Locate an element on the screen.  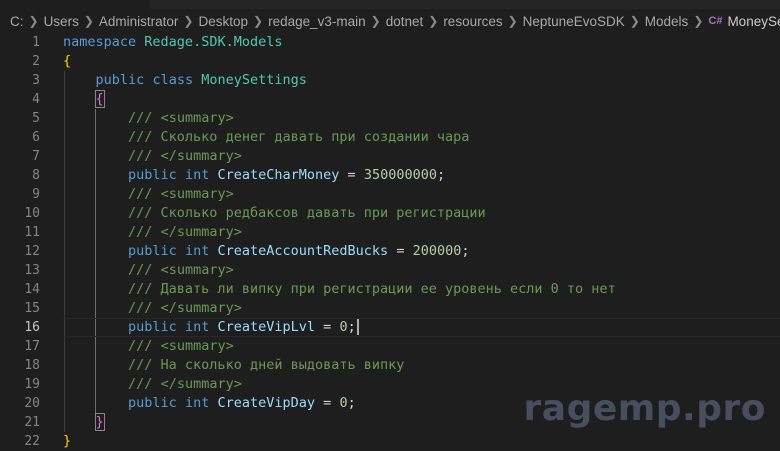
namespace-token: Redage.SDK.Models is located at coordinates (213, 42).